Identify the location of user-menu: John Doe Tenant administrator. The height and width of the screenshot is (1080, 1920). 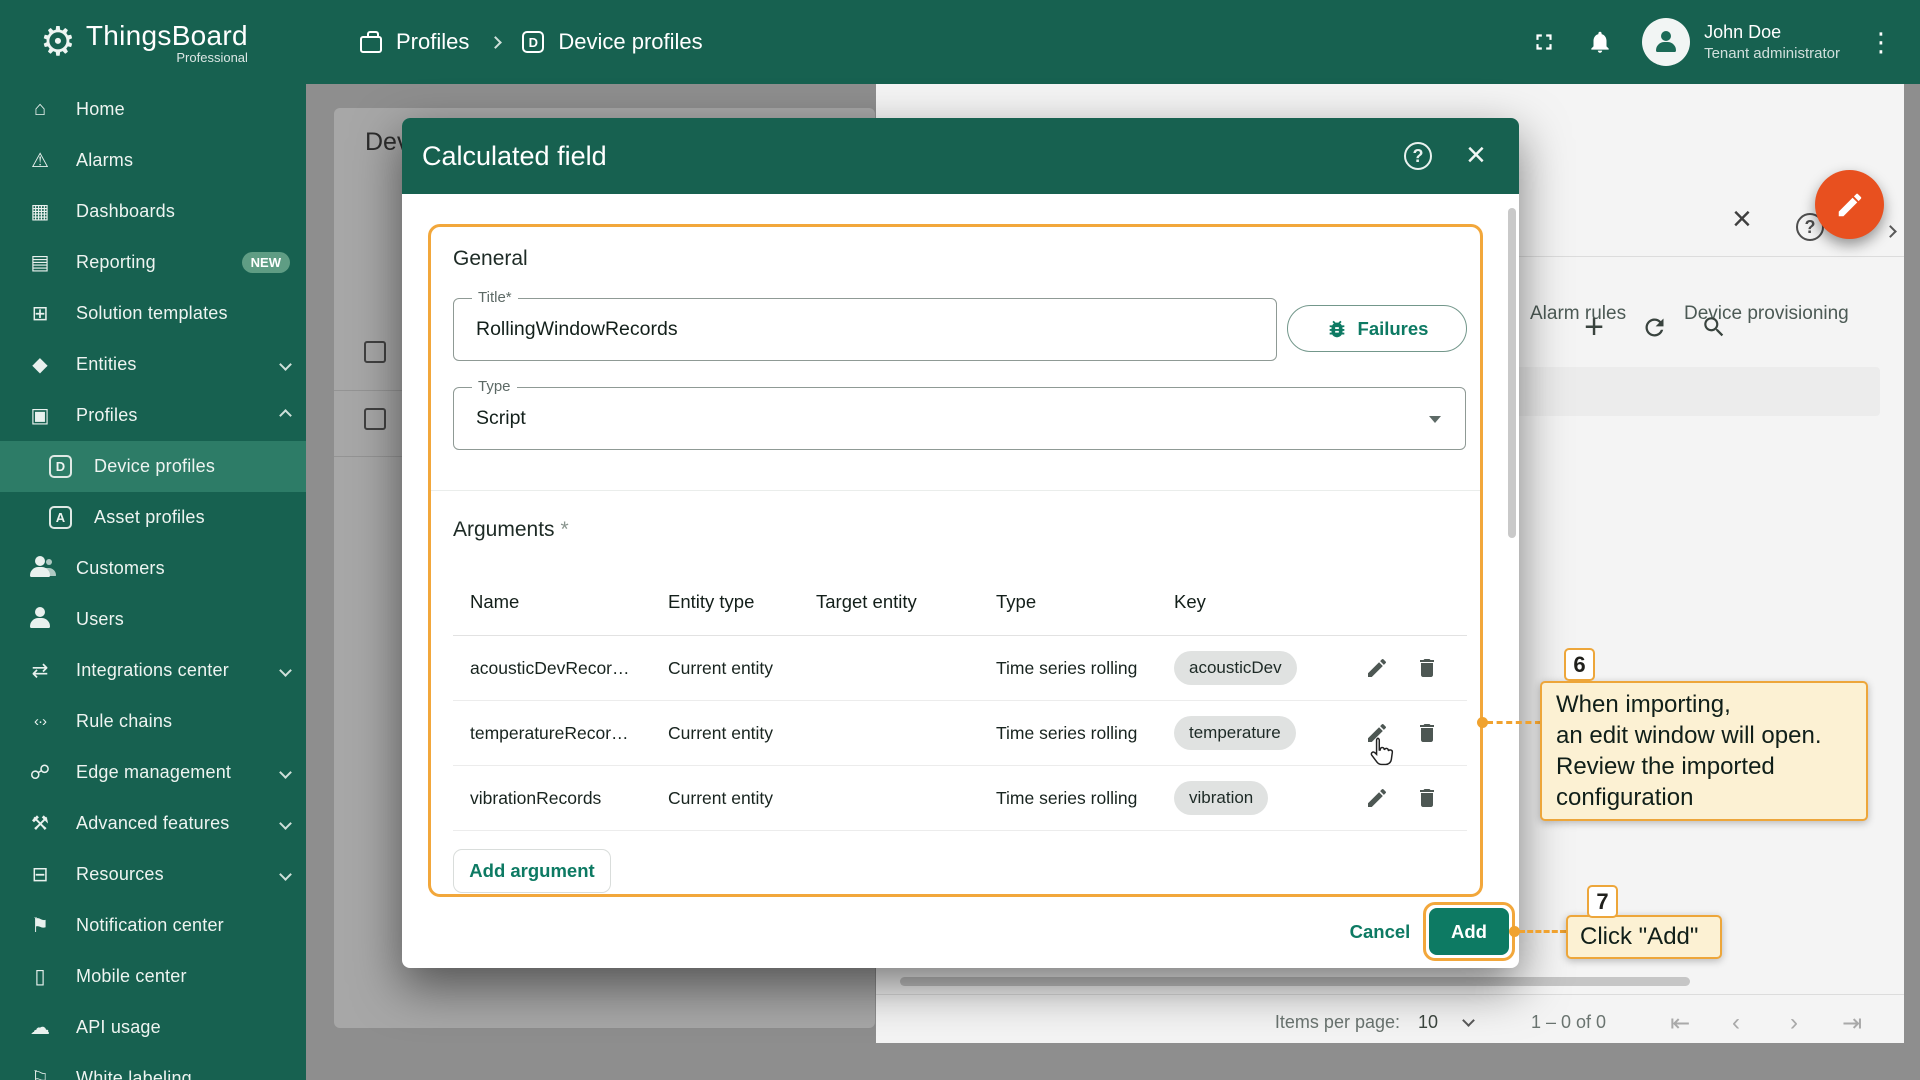
(1741, 42).